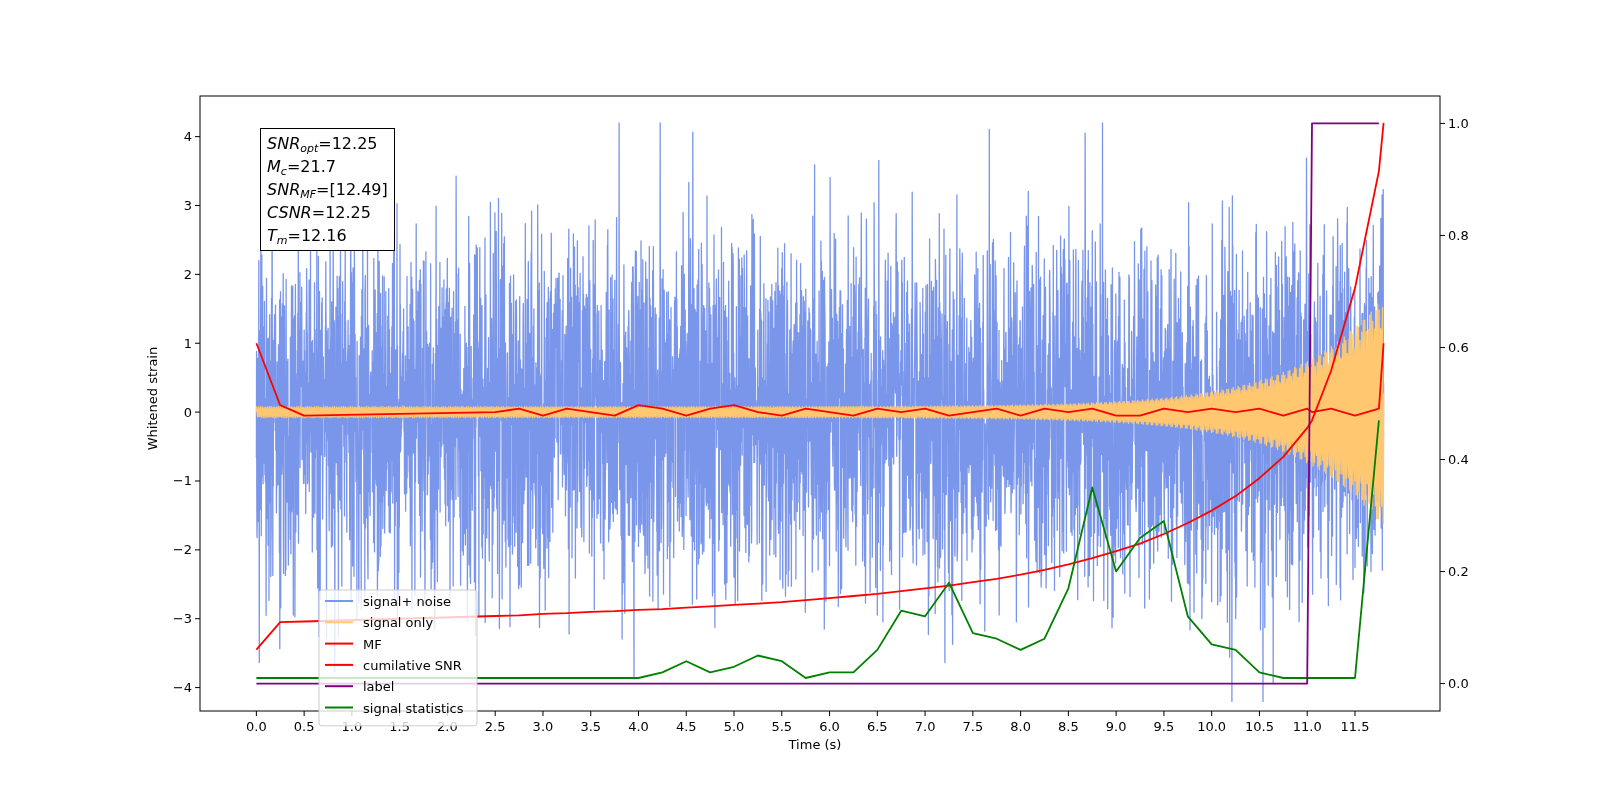  Describe the element at coordinates (323, 144) in the screenshot. I see `annotation-line: SNR$_{opt}$=12.25` at that location.